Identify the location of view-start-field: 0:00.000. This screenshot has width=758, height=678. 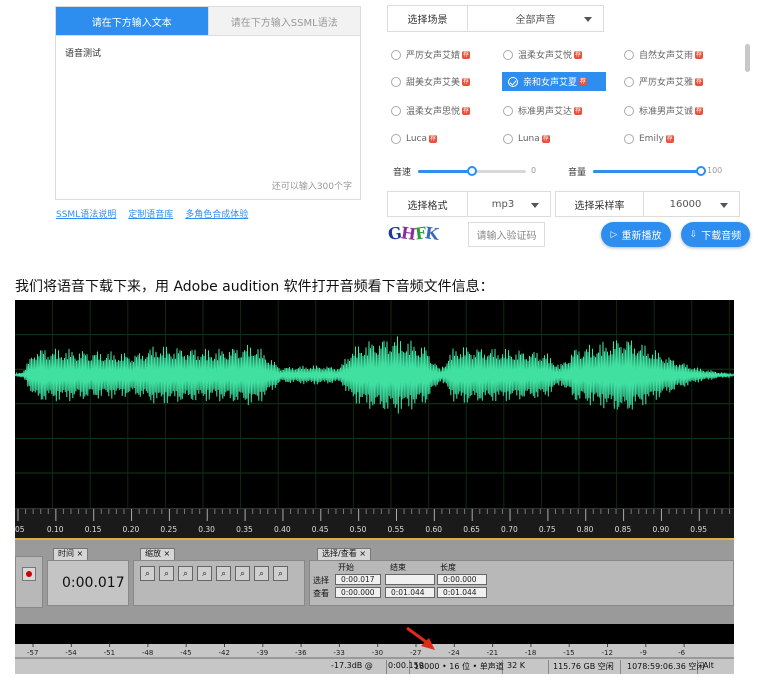
(358, 592).